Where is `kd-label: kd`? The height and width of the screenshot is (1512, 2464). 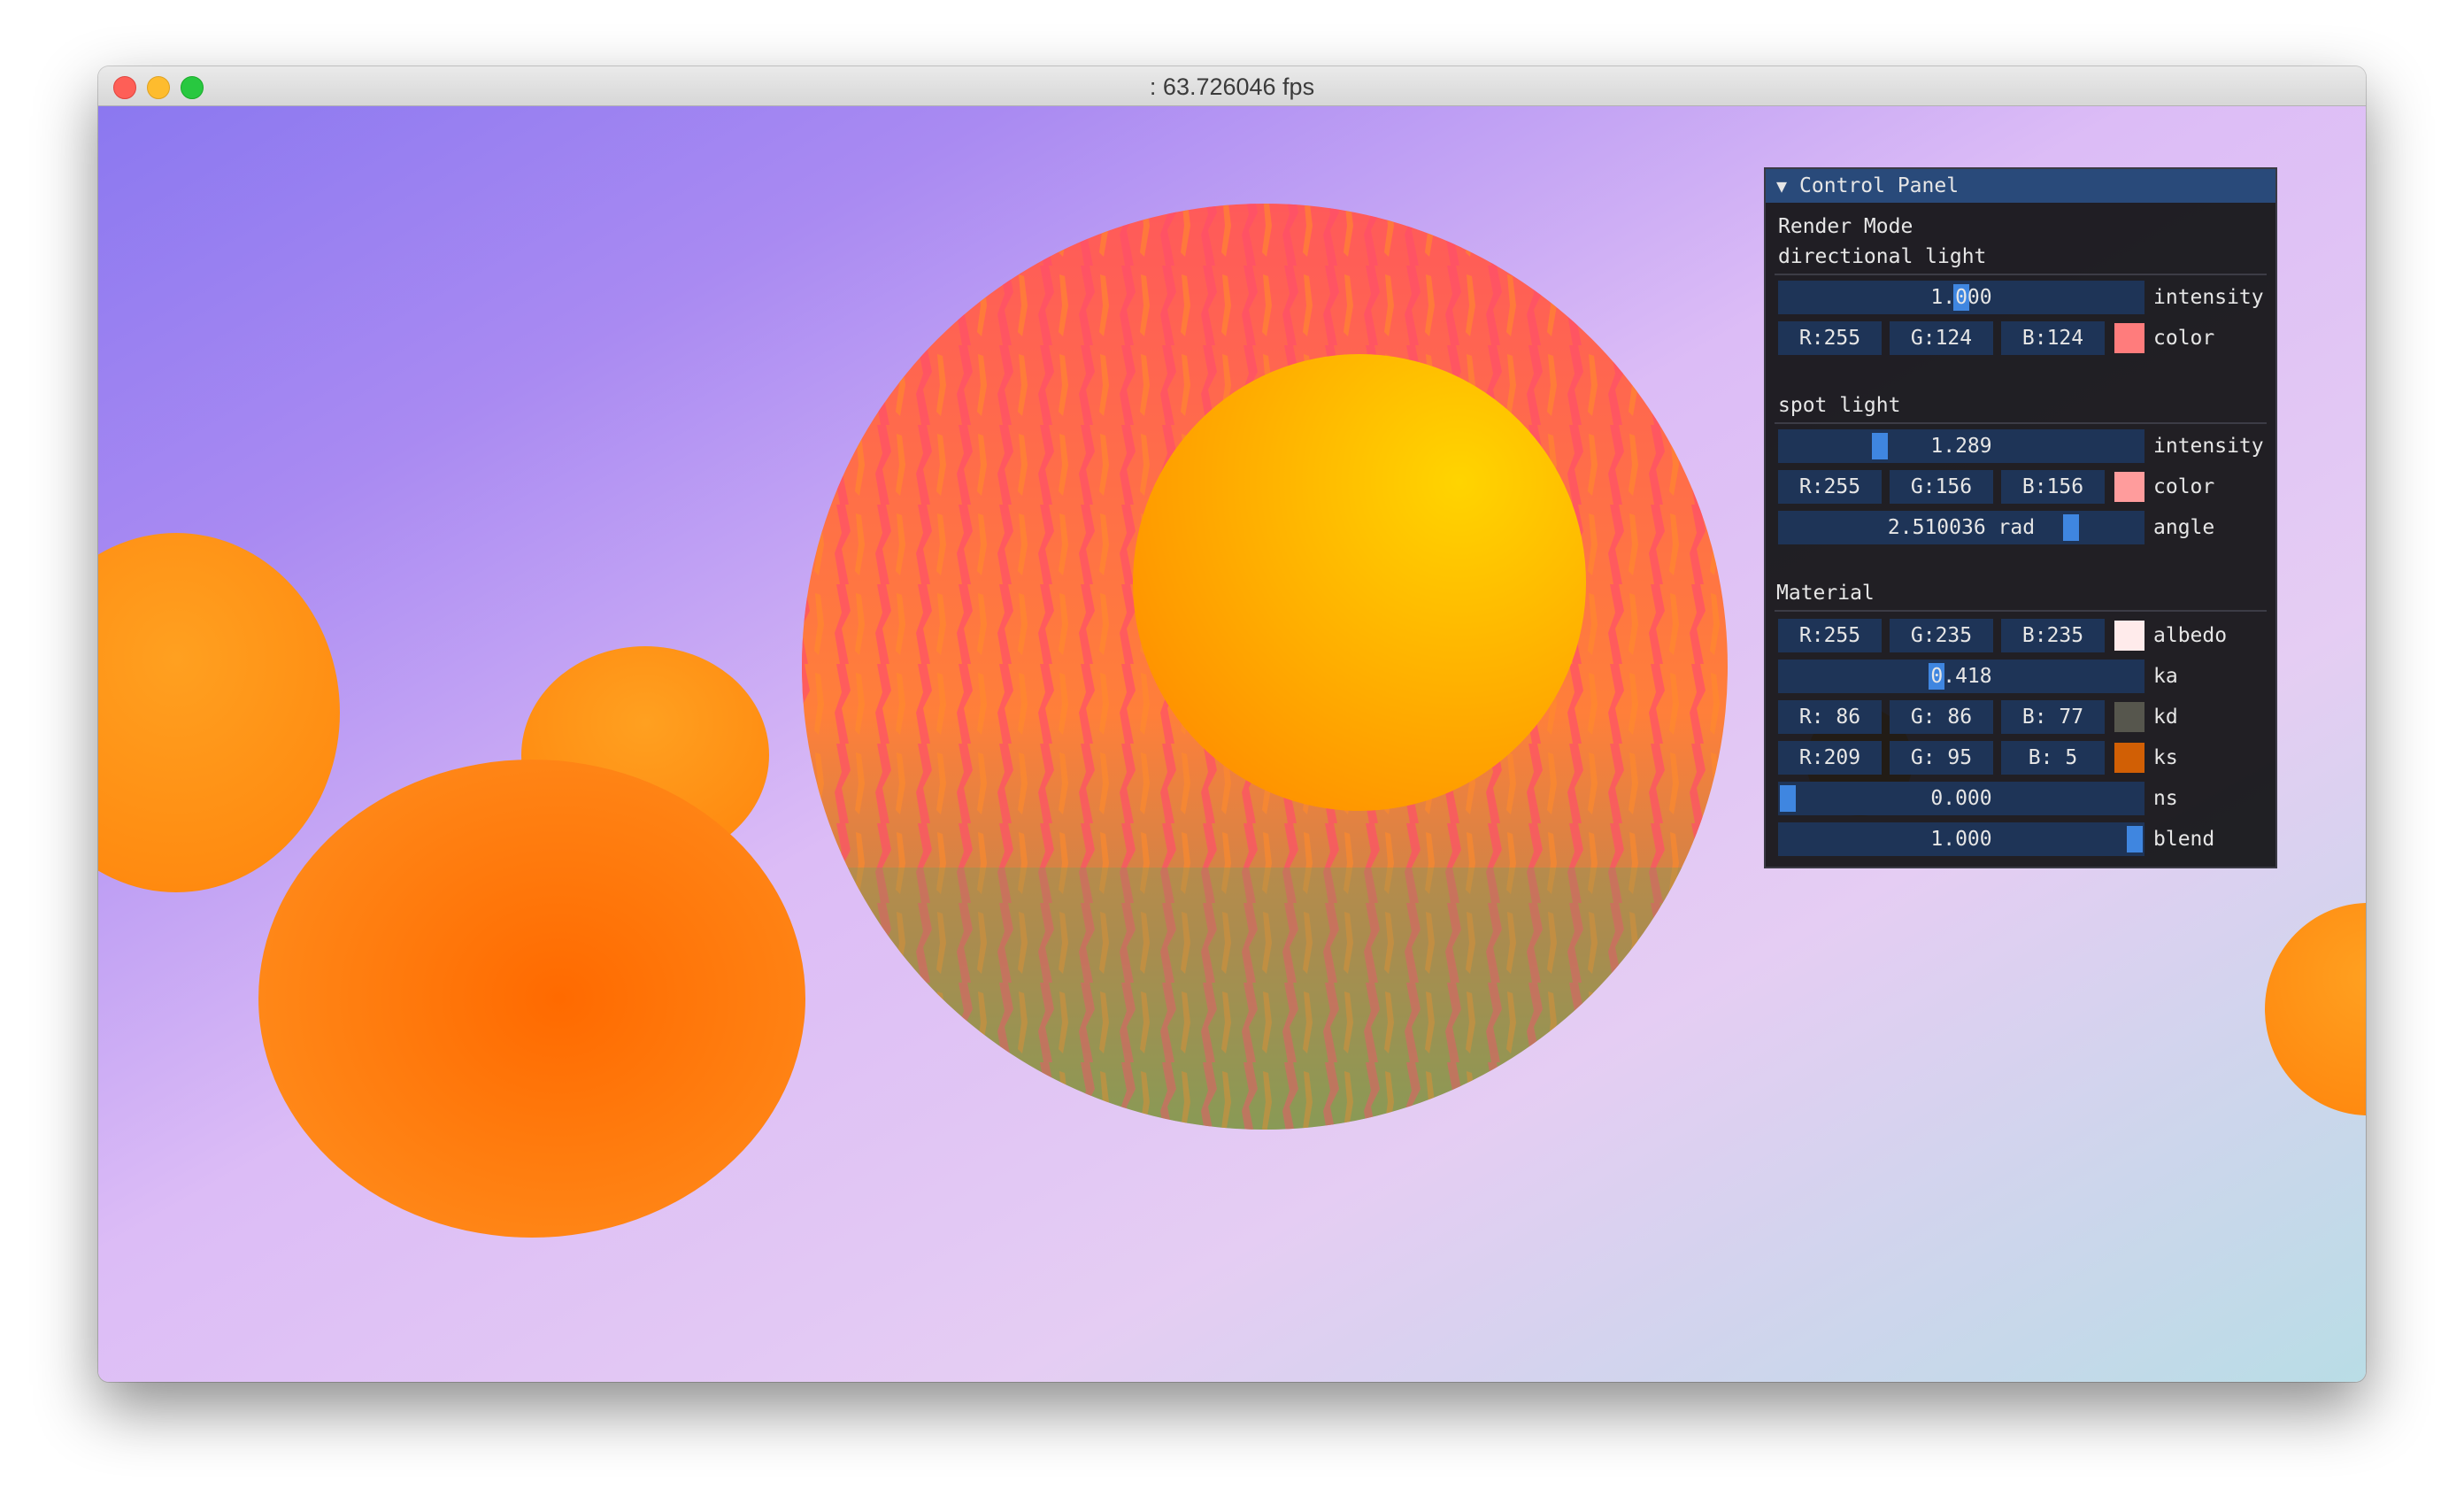
kd-label: kd is located at coordinates (2165, 717).